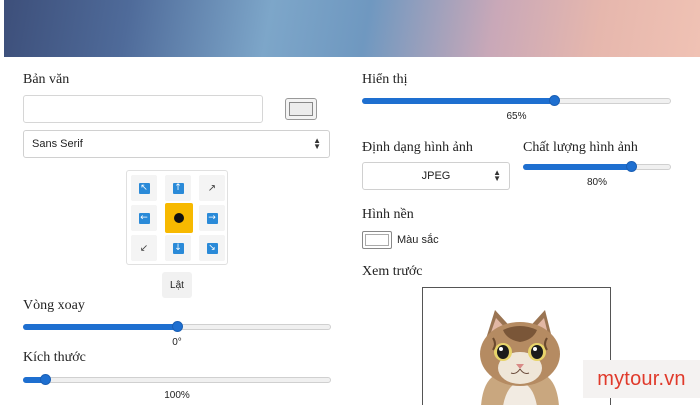 The image size is (700, 405). What do you see at coordinates (54, 357) in the screenshot?
I see `size-label: Kích thước` at bounding box center [54, 357].